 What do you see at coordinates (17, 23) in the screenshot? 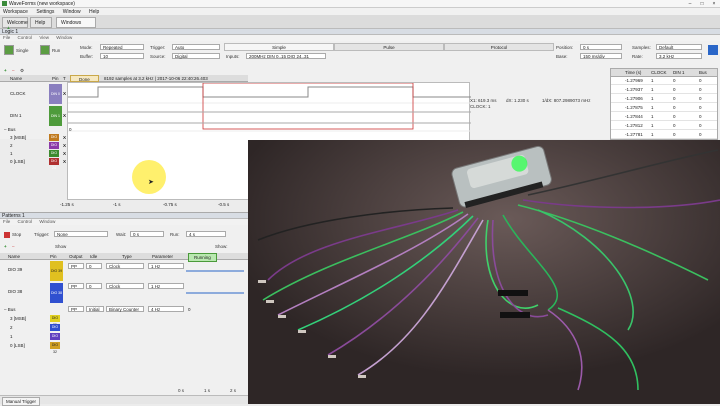
I see `tab-welcome-label: Welcome` at bounding box center [17, 23].